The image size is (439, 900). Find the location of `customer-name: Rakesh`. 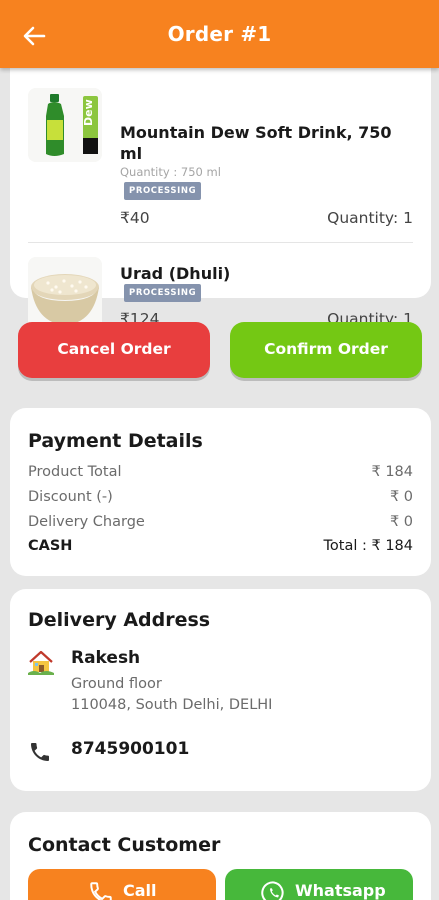

customer-name: Rakesh is located at coordinates (106, 658).